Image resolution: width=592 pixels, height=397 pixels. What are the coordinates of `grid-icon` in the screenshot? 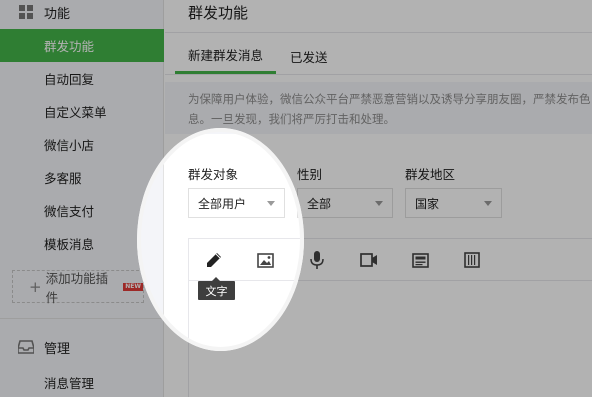 It's located at (26, 12).